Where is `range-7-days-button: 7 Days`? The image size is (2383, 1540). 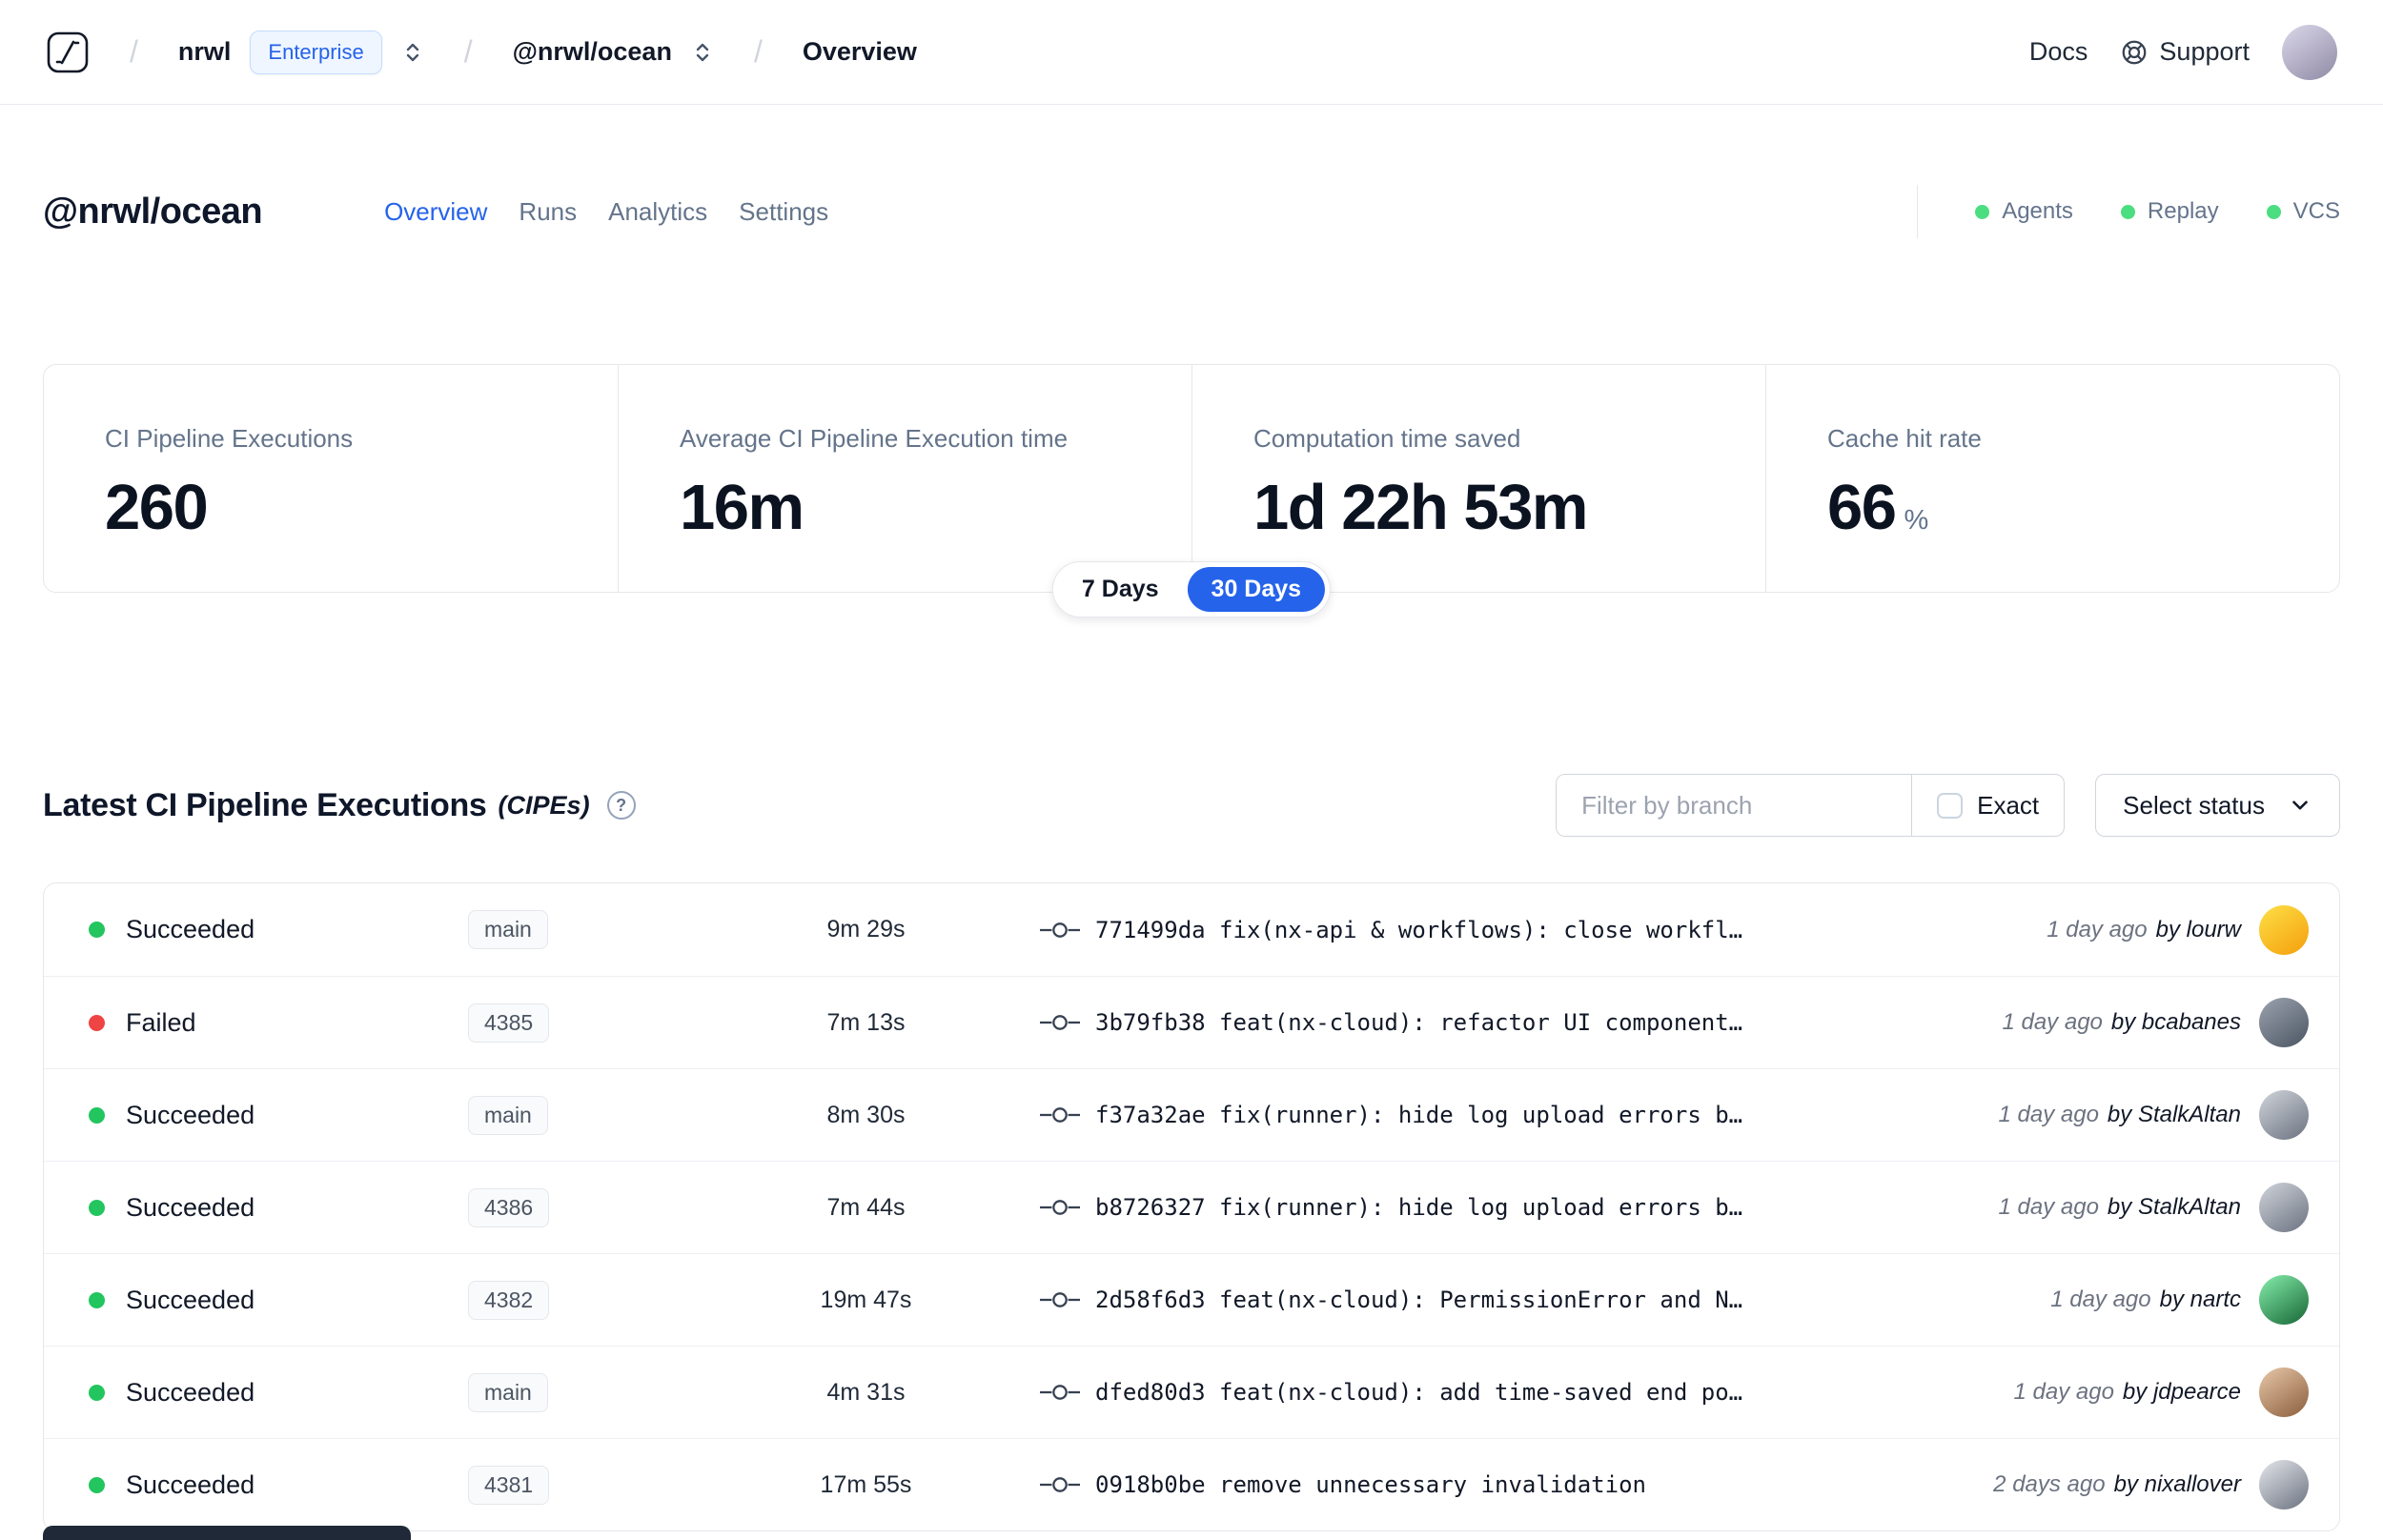
range-7-days-button: 7 Days is located at coordinates (1121, 589).